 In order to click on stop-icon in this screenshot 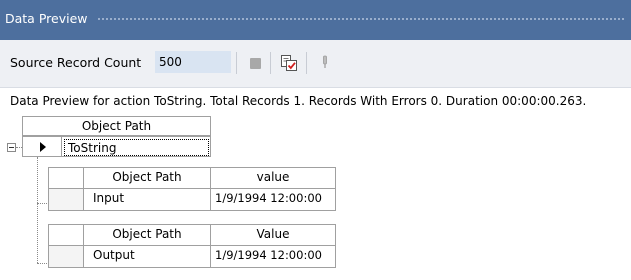, I will do `click(255, 63)`.